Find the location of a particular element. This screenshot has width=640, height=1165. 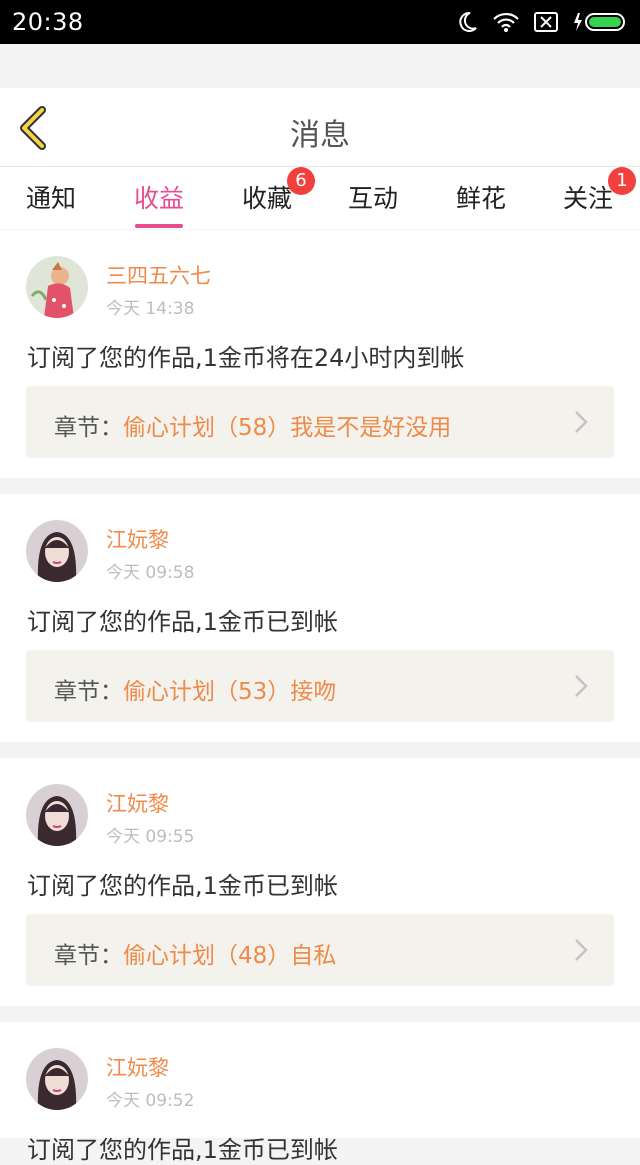

wifi-icon is located at coordinates (506, 22).